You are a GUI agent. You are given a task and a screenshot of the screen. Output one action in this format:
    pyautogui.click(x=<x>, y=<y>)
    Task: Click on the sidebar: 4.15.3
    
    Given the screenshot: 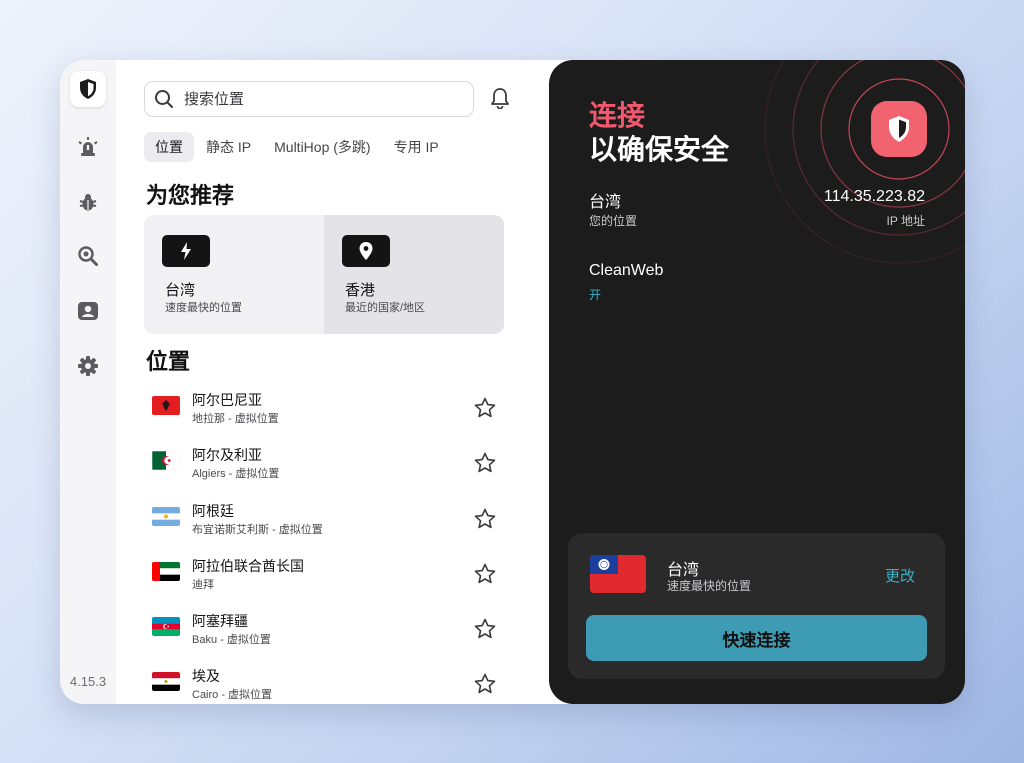 What is the action you would take?
    pyautogui.click(x=88, y=382)
    